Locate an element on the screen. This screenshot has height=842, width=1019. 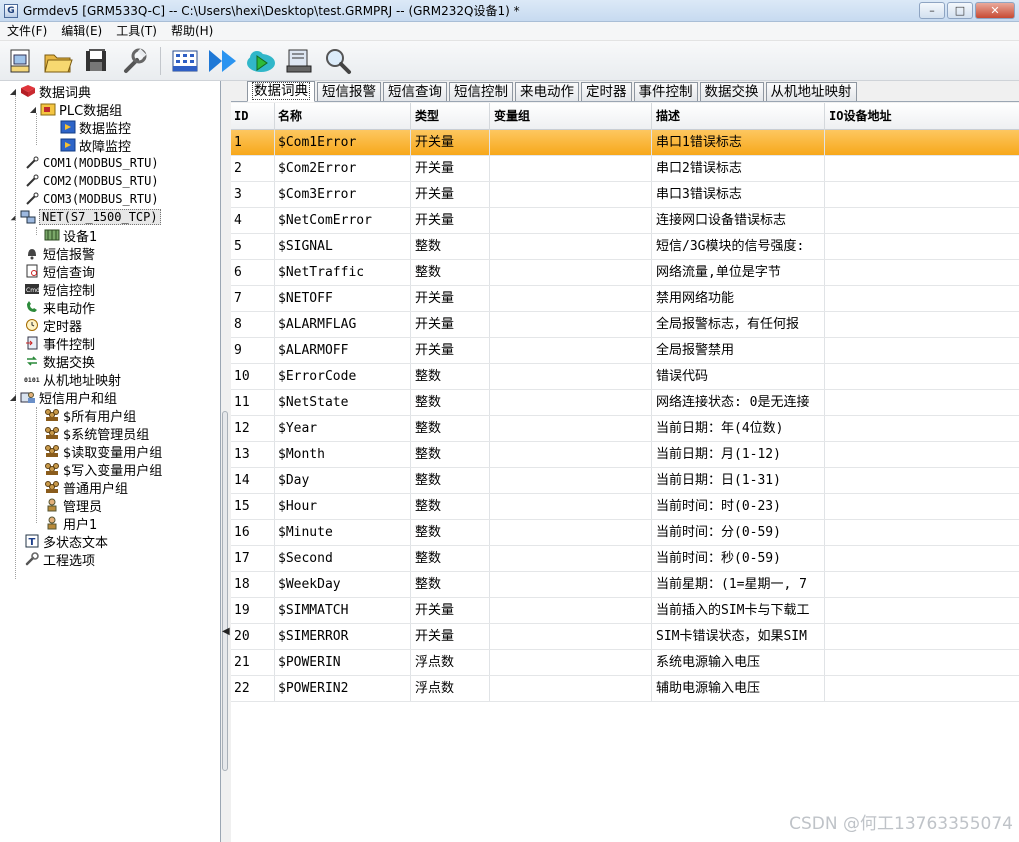
tree-item-net: ◢ NET(S7_1500_TCP) is located at coordinates (84, 217).